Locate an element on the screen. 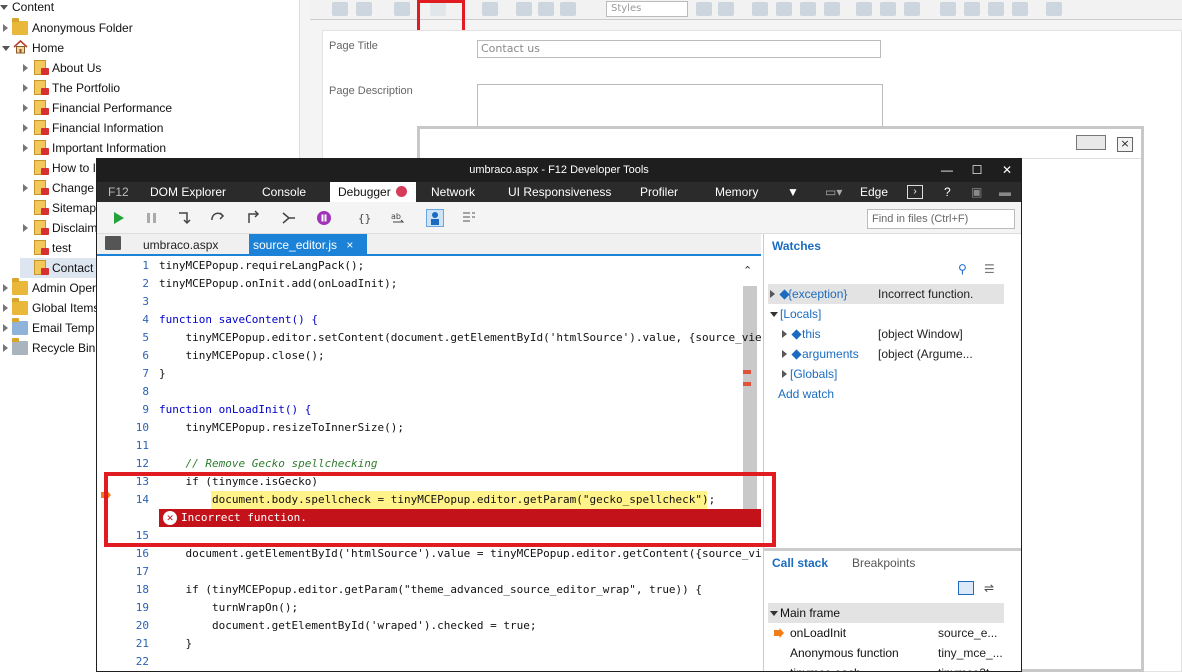 The height and width of the screenshot is (672, 1182). close-button: × is located at coordinates (1125, 144).